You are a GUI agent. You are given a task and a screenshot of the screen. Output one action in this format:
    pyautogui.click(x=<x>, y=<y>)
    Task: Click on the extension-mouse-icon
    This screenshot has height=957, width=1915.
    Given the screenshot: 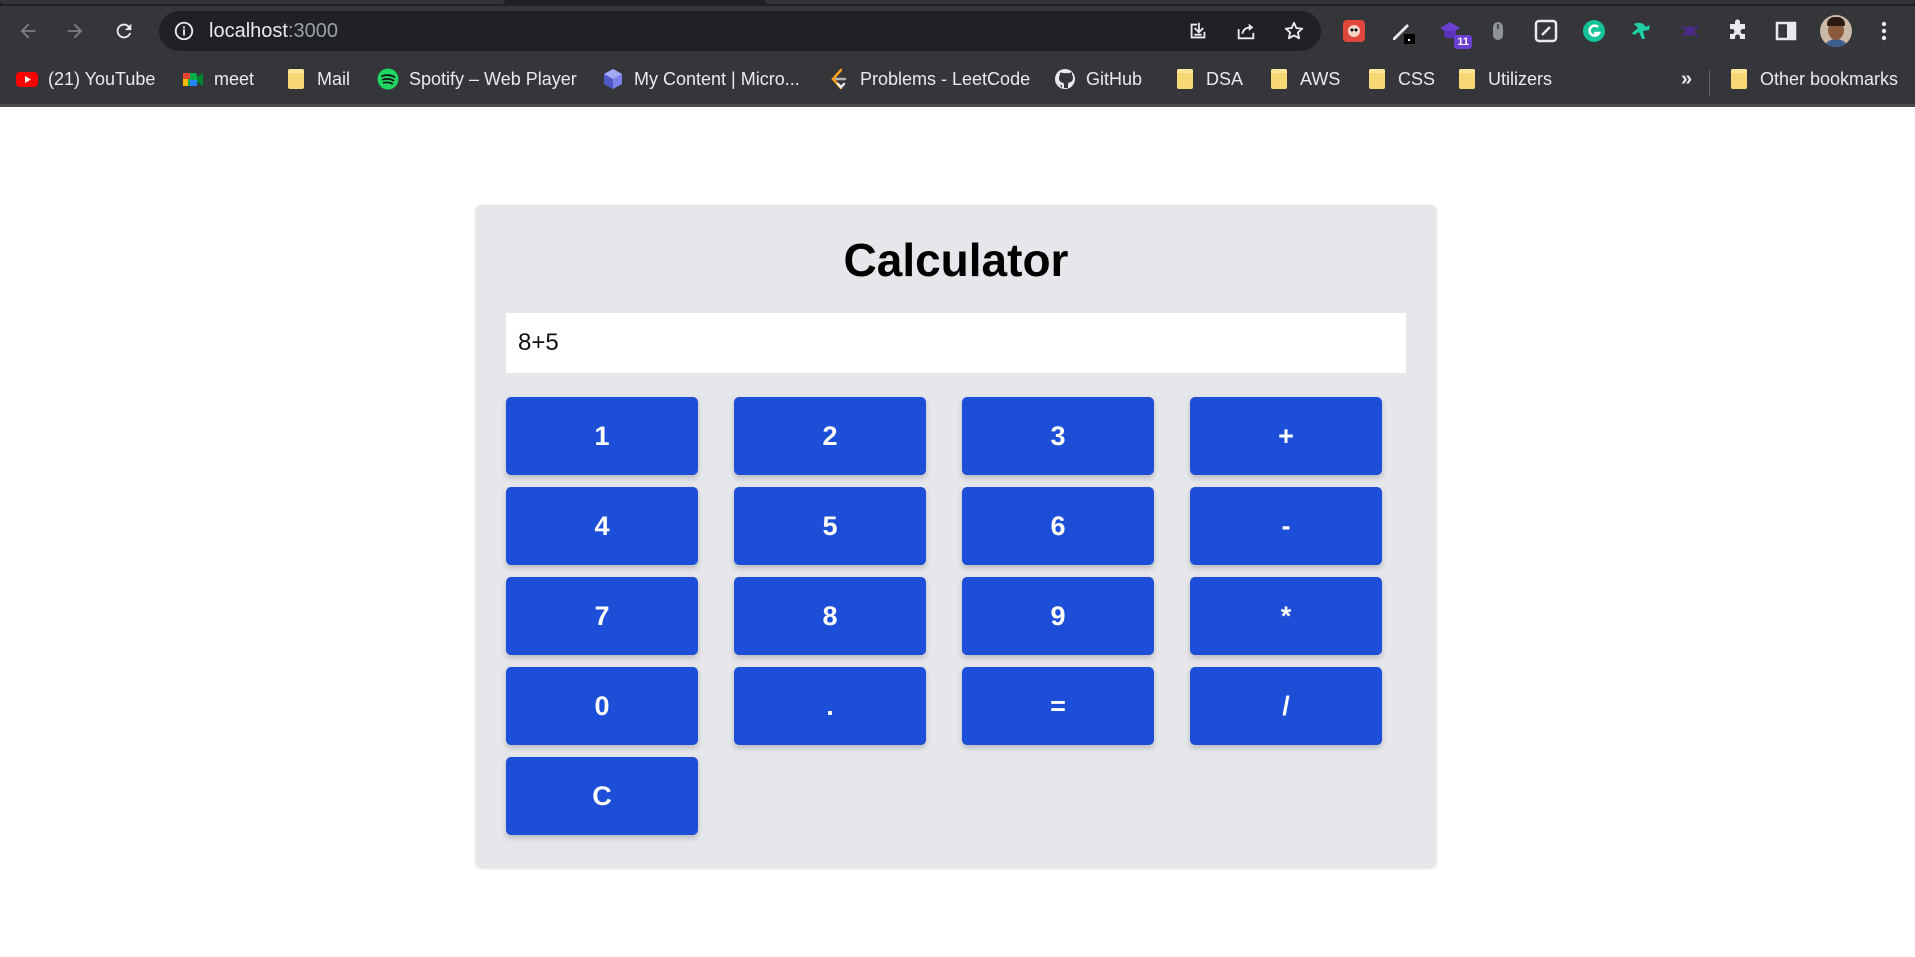 What is the action you would take?
    pyautogui.click(x=1498, y=31)
    